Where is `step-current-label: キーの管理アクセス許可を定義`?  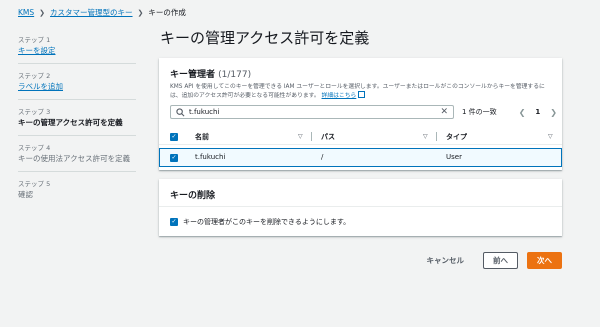 step-current-label: キーの管理アクセス許可を定義 is located at coordinates (70, 122).